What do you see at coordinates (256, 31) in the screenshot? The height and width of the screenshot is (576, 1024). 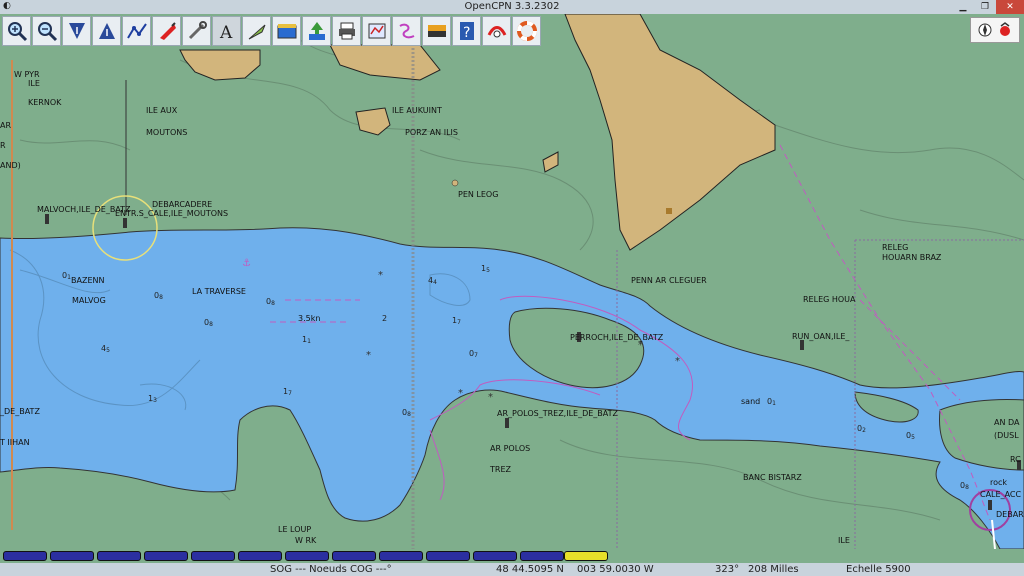 I see `current-button` at bounding box center [256, 31].